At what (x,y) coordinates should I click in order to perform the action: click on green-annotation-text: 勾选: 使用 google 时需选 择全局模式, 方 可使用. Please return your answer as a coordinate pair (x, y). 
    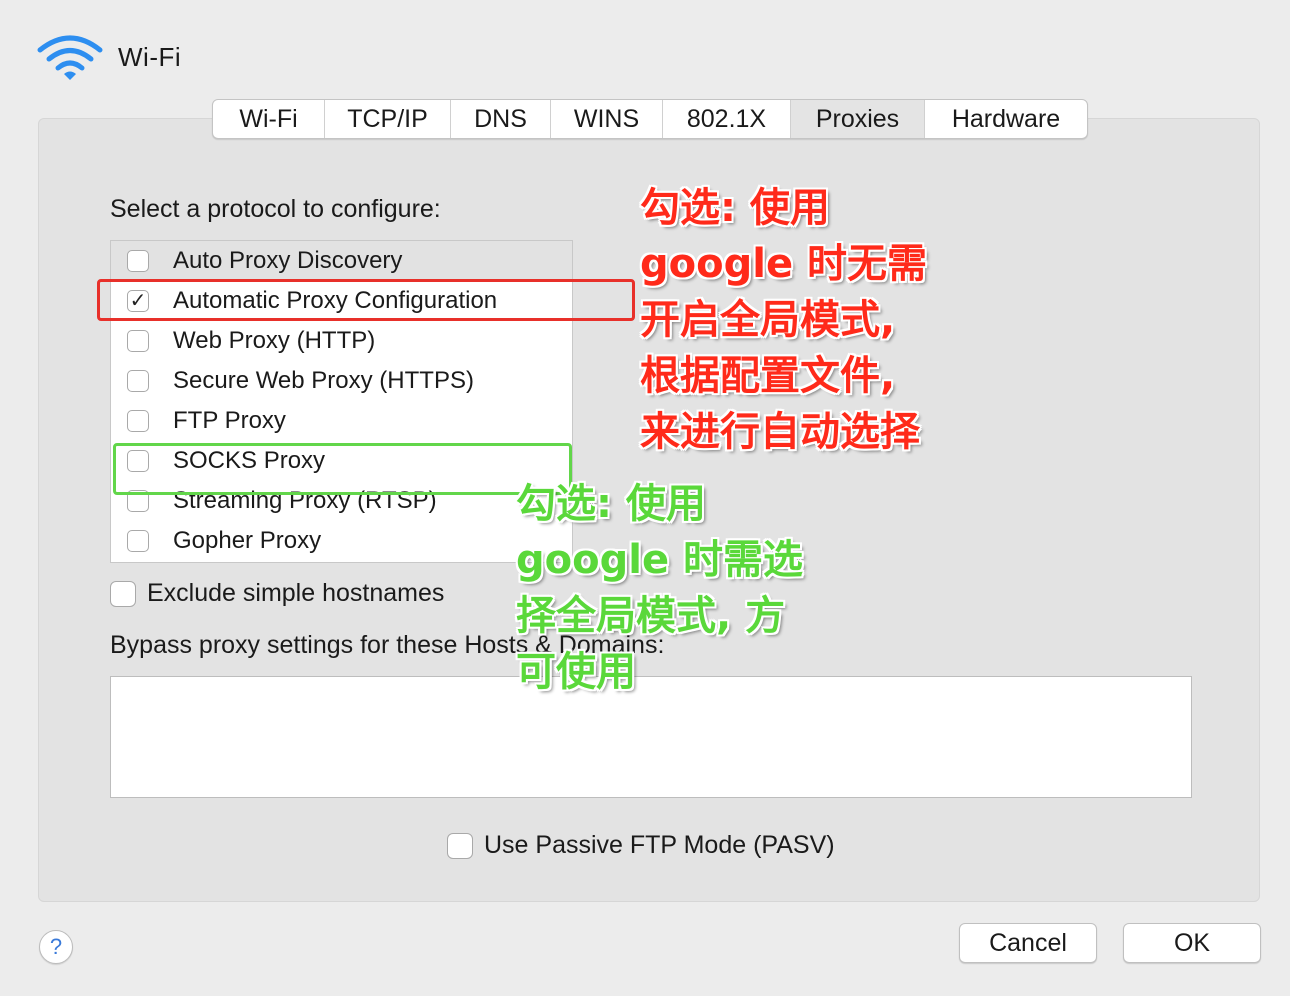
    Looking at the image, I should click on (659, 588).